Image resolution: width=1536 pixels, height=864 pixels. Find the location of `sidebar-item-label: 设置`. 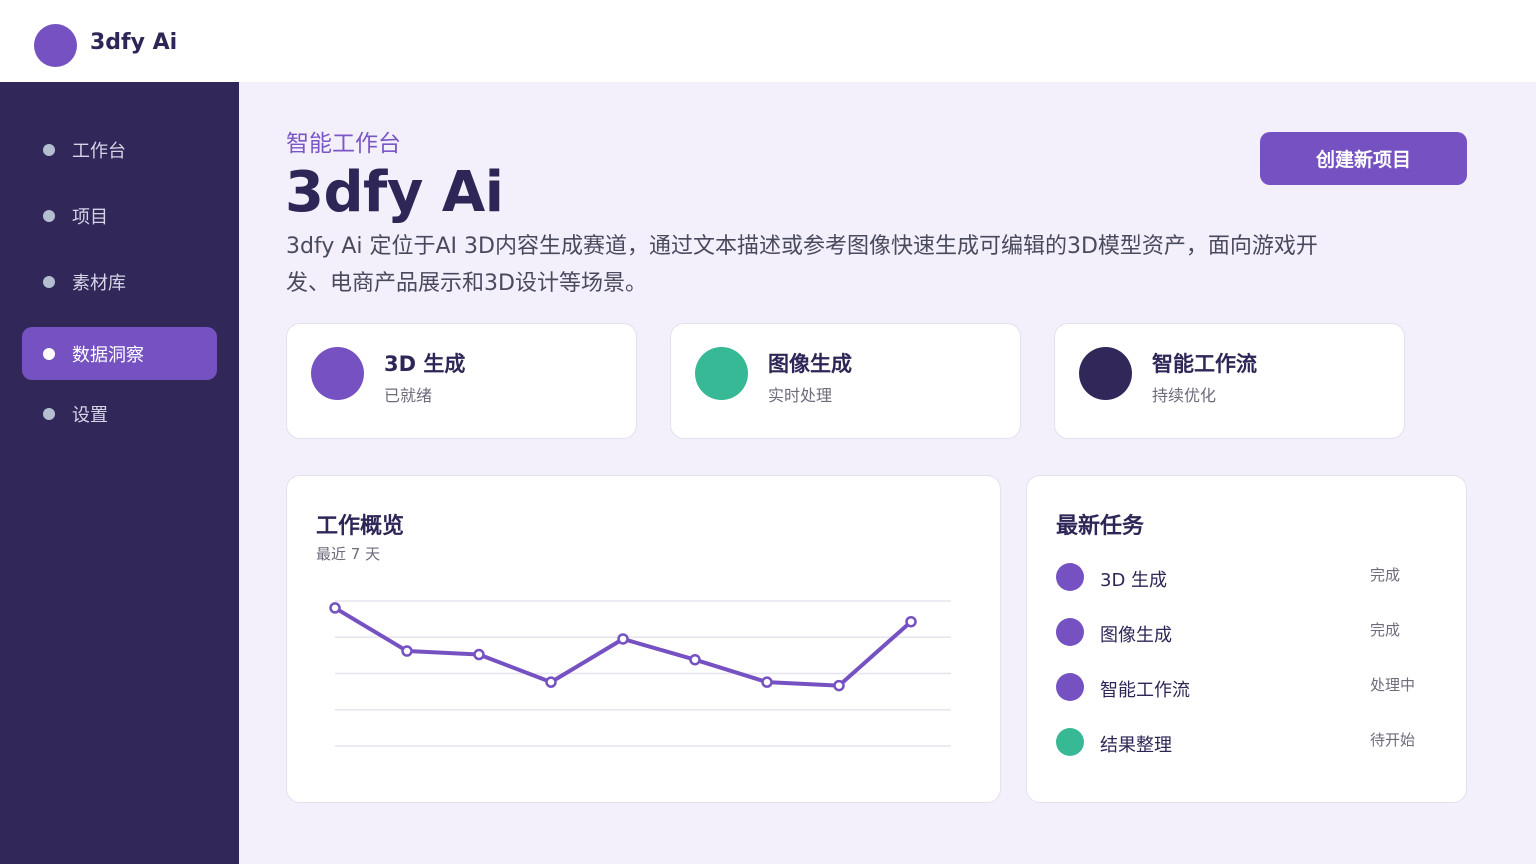

sidebar-item-label: 设置 is located at coordinates (90, 415).